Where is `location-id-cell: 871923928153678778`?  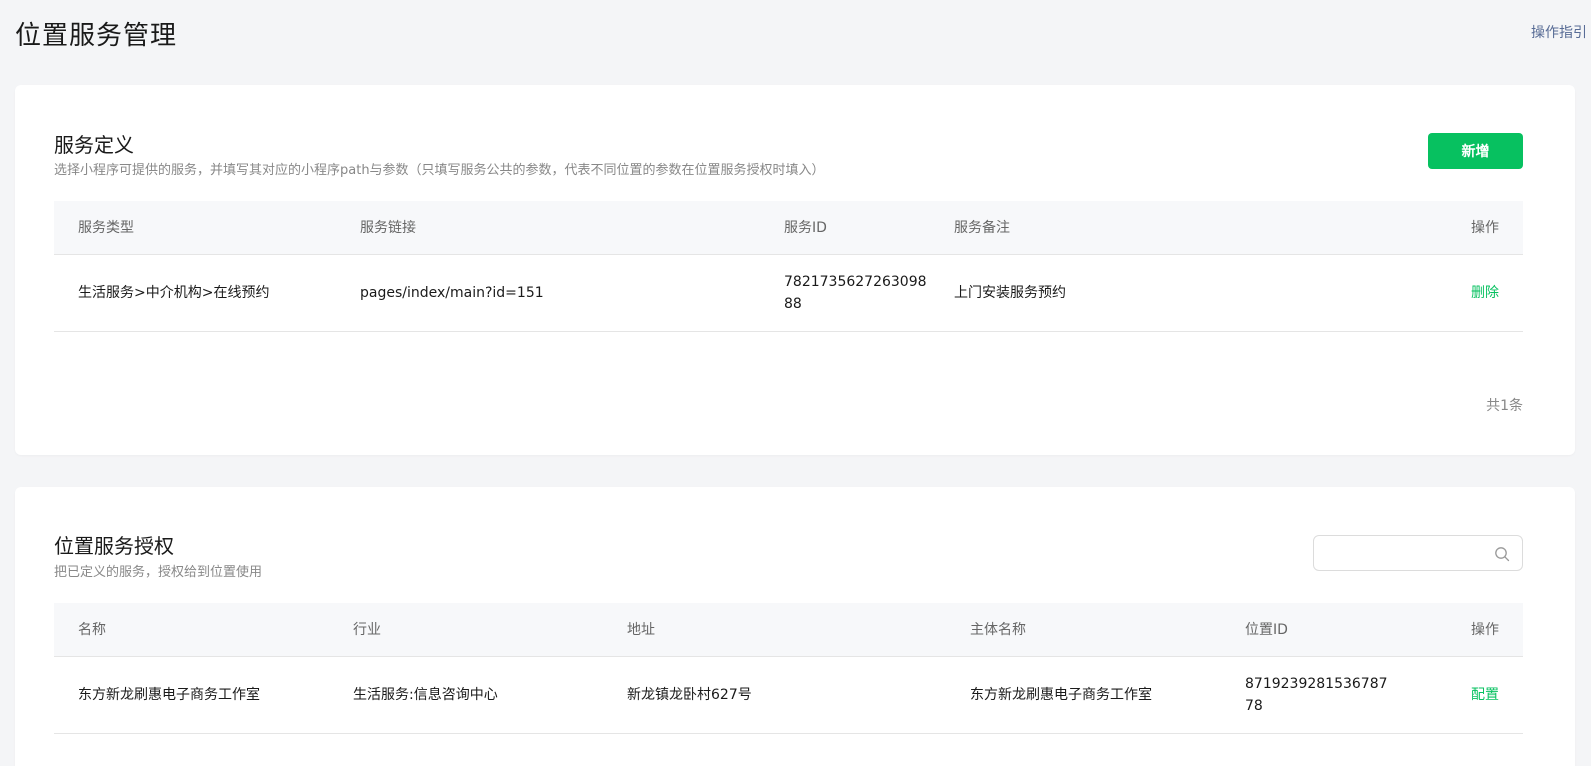
location-id-cell: 871923928153678778 is located at coordinates (1307, 695).